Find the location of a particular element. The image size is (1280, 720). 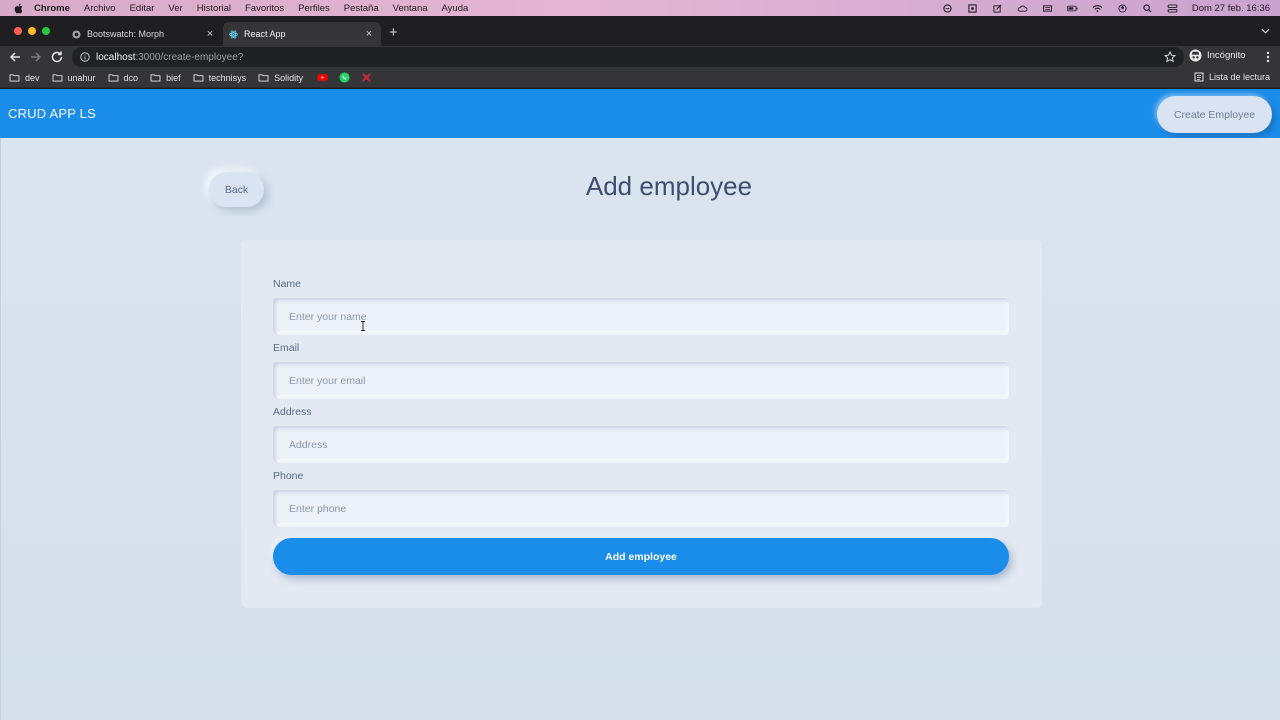

address-label: Address is located at coordinates (292, 412).